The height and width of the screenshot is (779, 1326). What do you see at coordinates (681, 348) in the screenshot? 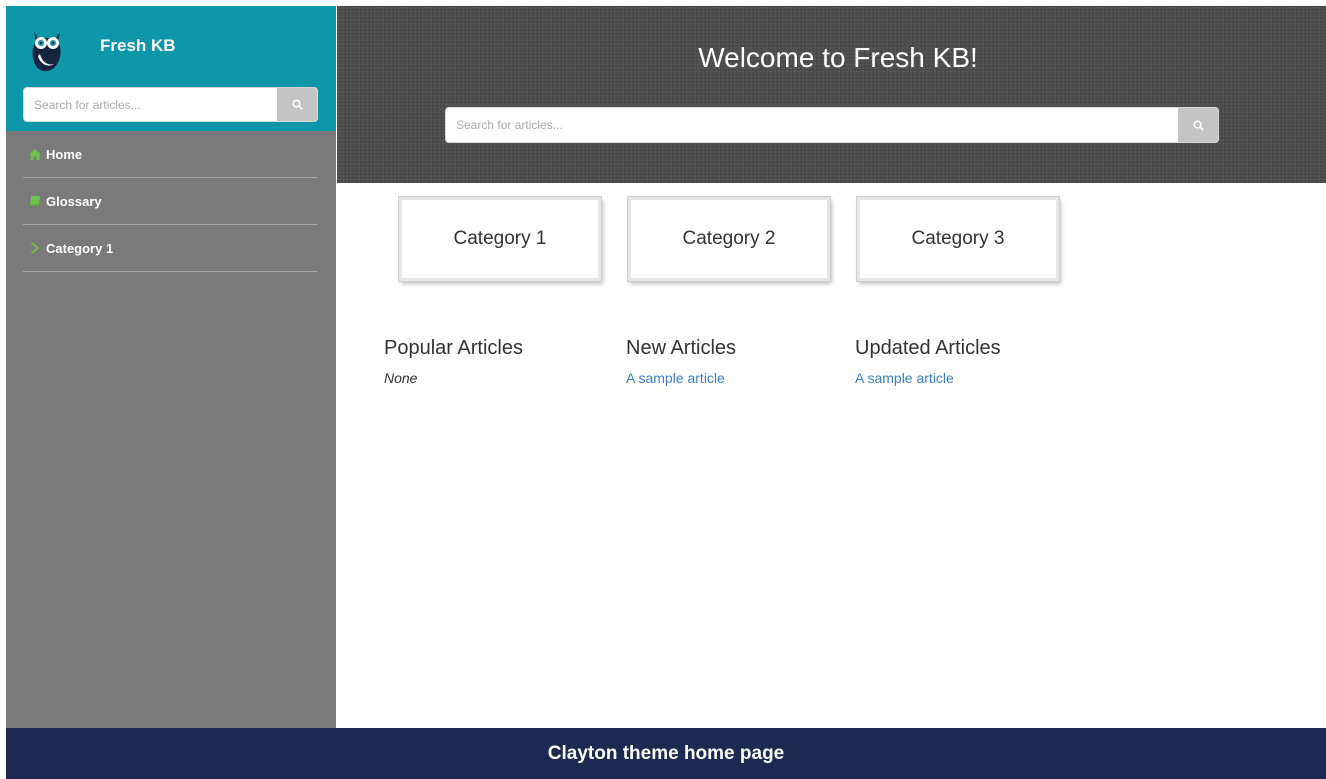
I see `new-articles-heading: New Articles` at bounding box center [681, 348].